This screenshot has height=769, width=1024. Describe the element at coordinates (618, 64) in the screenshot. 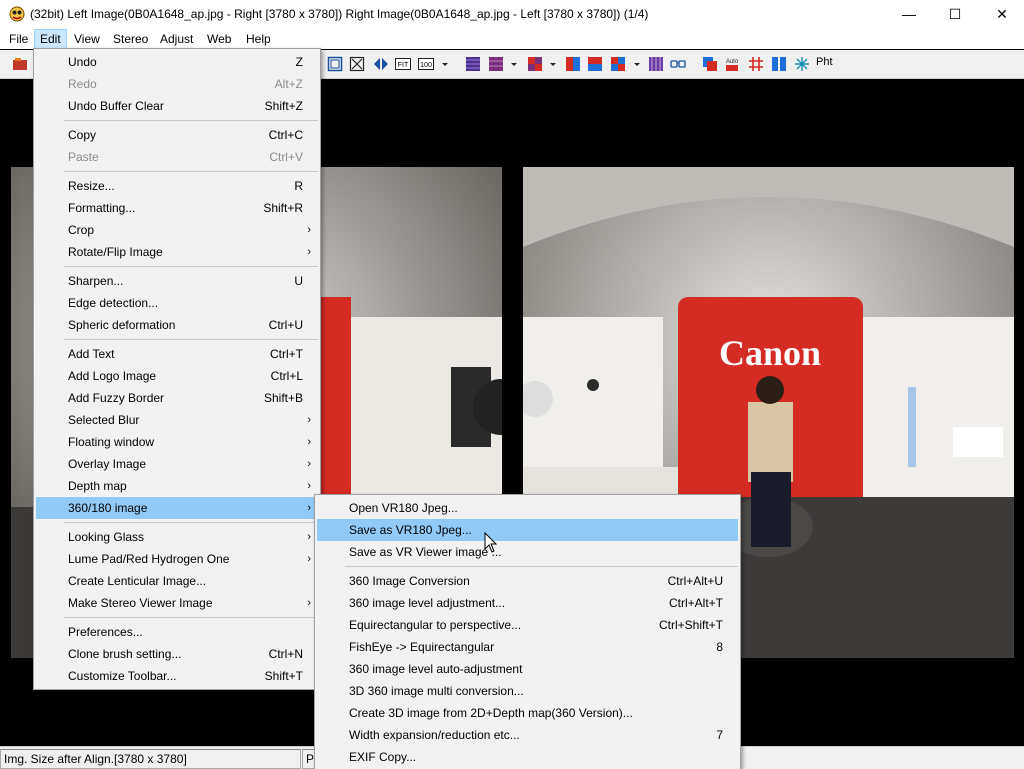

I see `quad-icon` at that location.